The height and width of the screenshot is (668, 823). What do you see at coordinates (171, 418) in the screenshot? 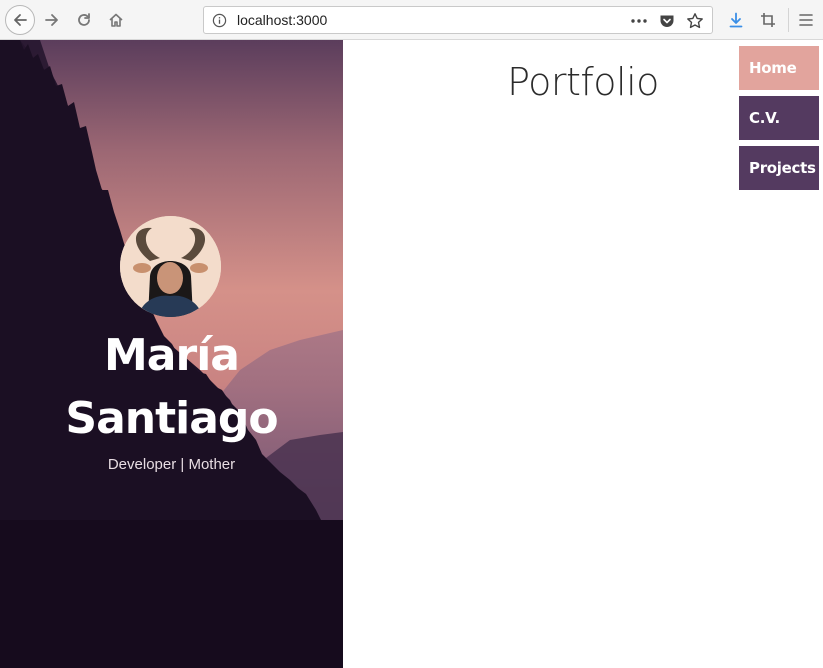
I see `hero-name-last: Santiago` at bounding box center [171, 418].